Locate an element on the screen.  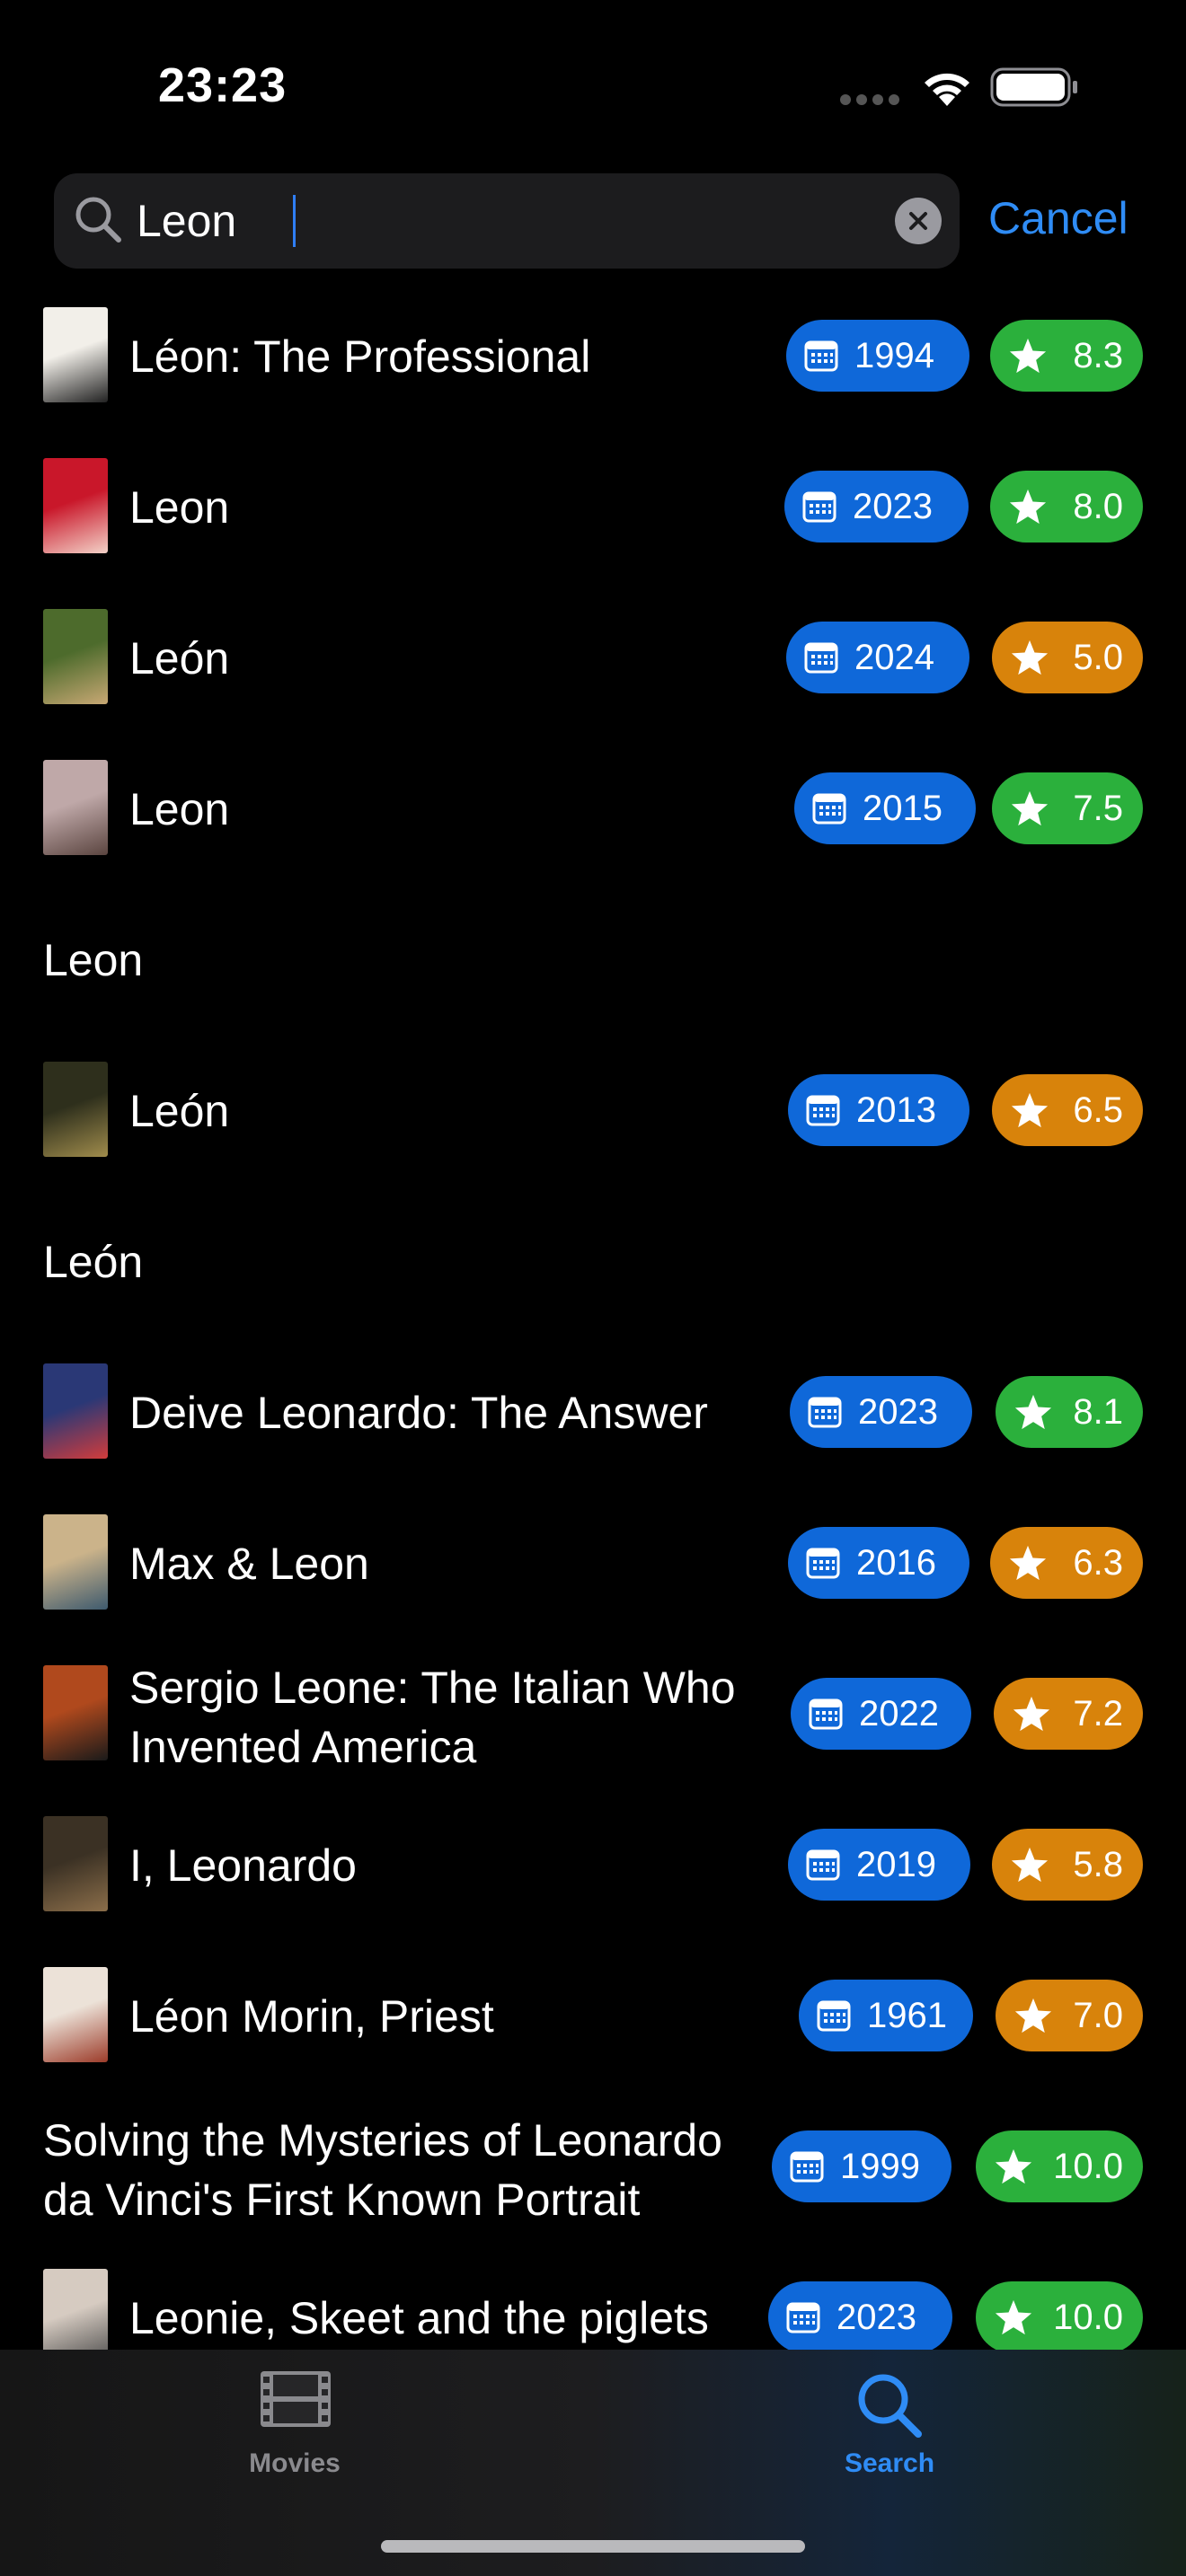
rating-badge: 8.0 is located at coordinates (1066, 507).